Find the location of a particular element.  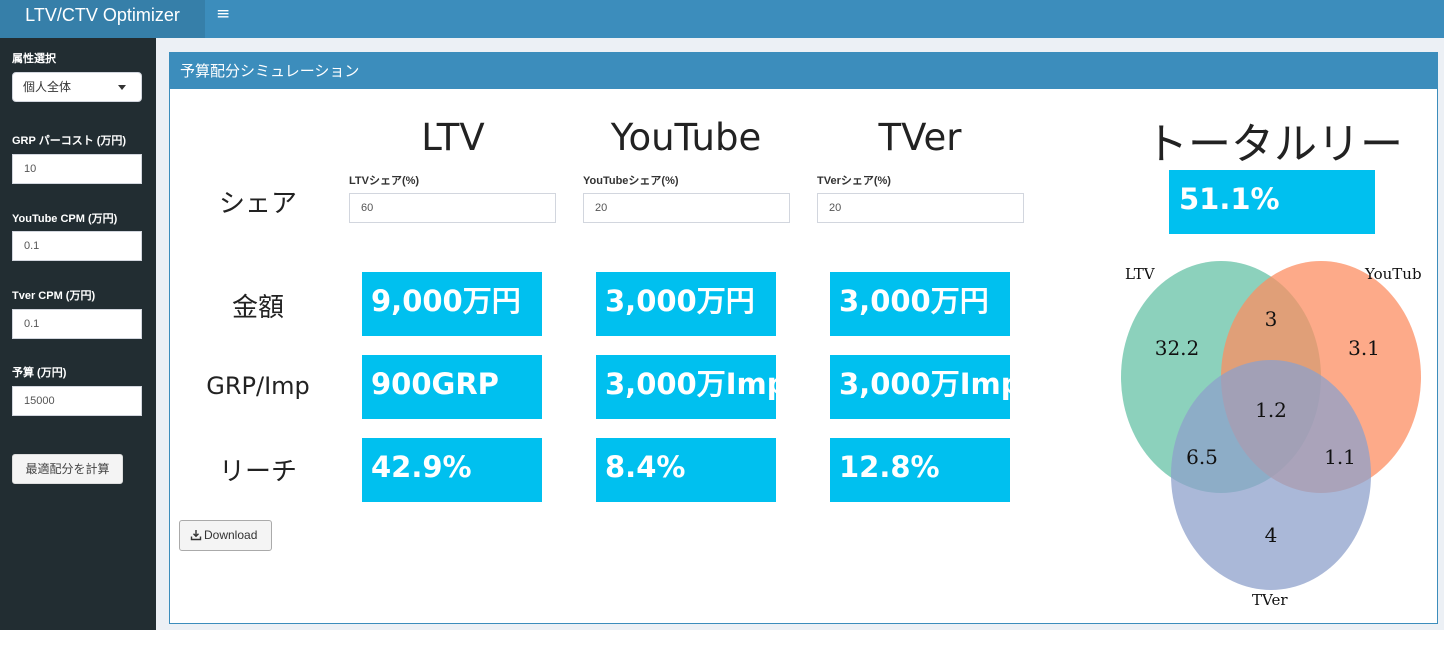

tver-cpm-label: Tver CPM (万円) is located at coordinates (54, 296).